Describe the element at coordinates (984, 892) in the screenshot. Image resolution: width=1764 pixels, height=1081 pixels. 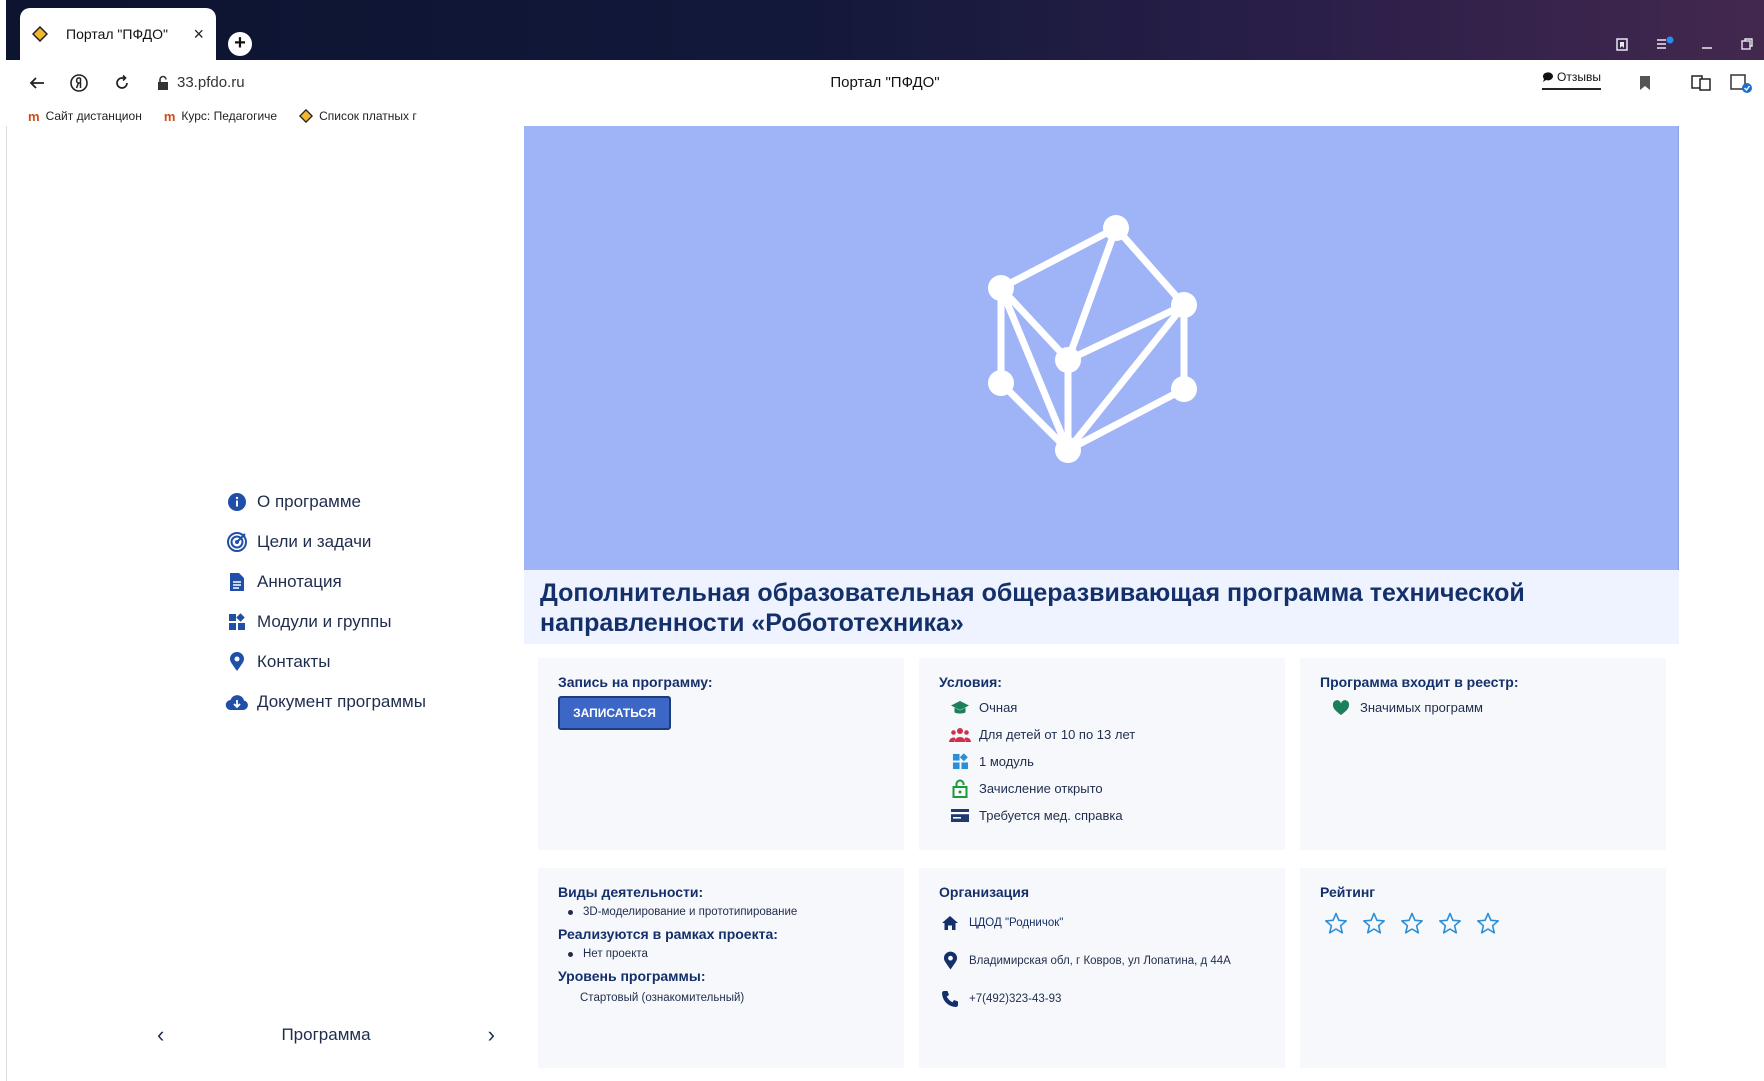
I see `organization-heading: Организация` at that location.